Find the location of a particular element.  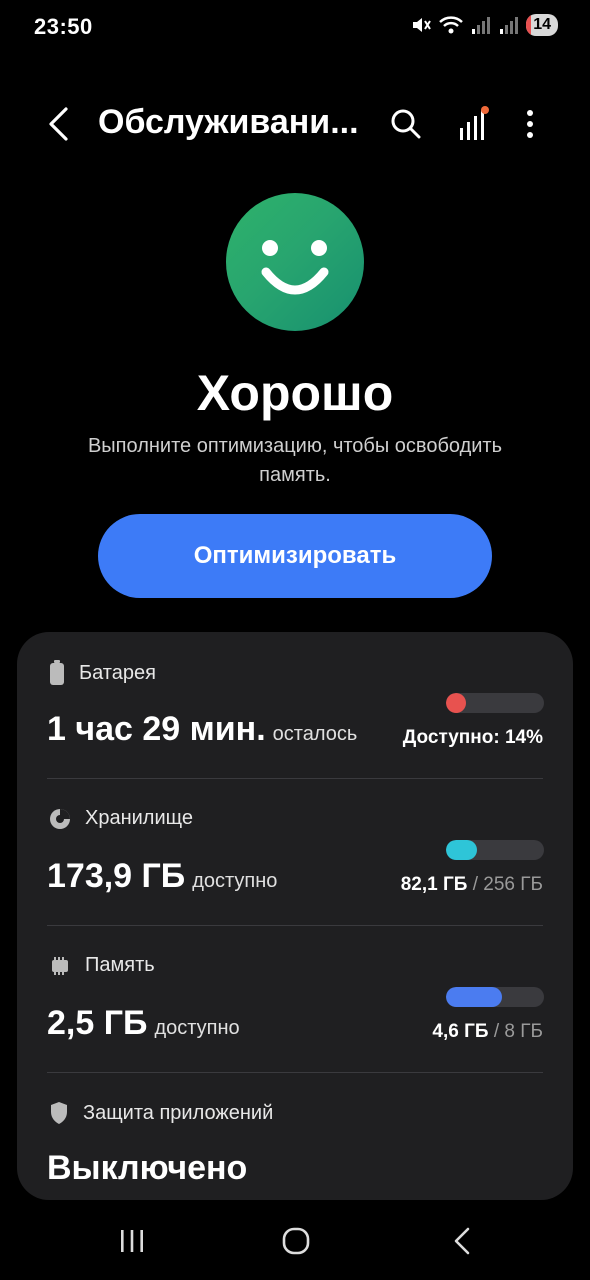

memory-suffix: доступно is located at coordinates (197, 1028).